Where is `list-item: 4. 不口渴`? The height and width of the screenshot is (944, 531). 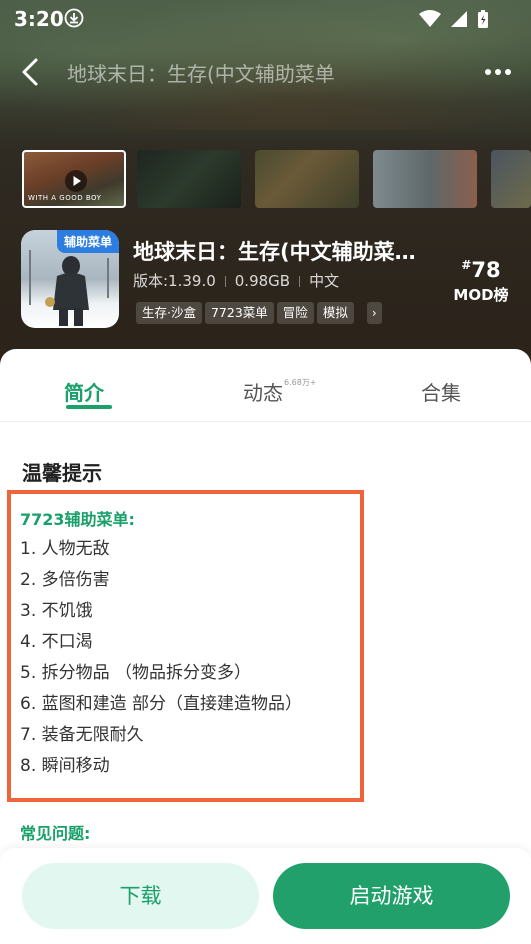
list-item: 4. 不口渴 is located at coordinates (56, 642).